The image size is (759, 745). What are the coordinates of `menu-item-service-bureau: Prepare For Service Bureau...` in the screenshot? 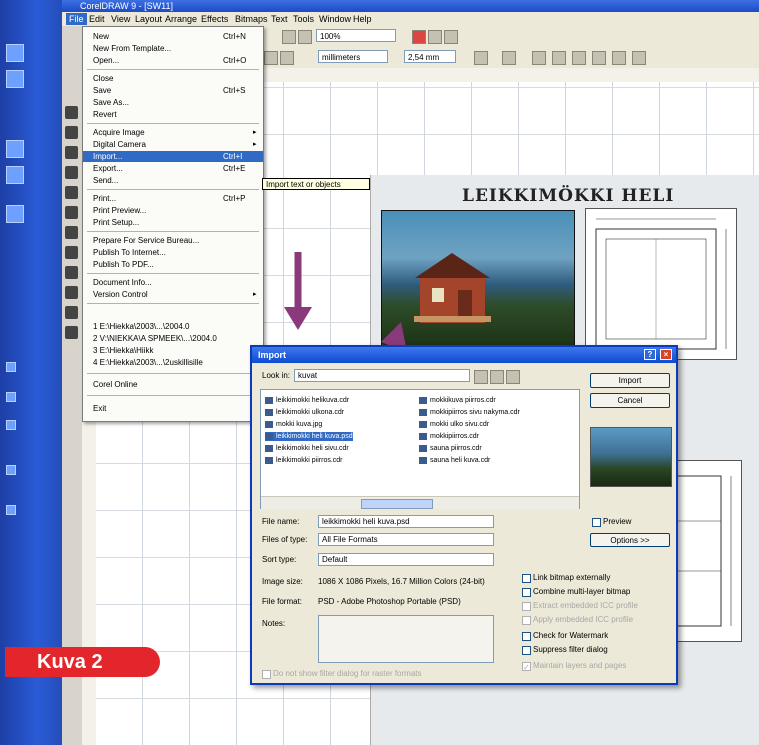 It's located at (173, 240).